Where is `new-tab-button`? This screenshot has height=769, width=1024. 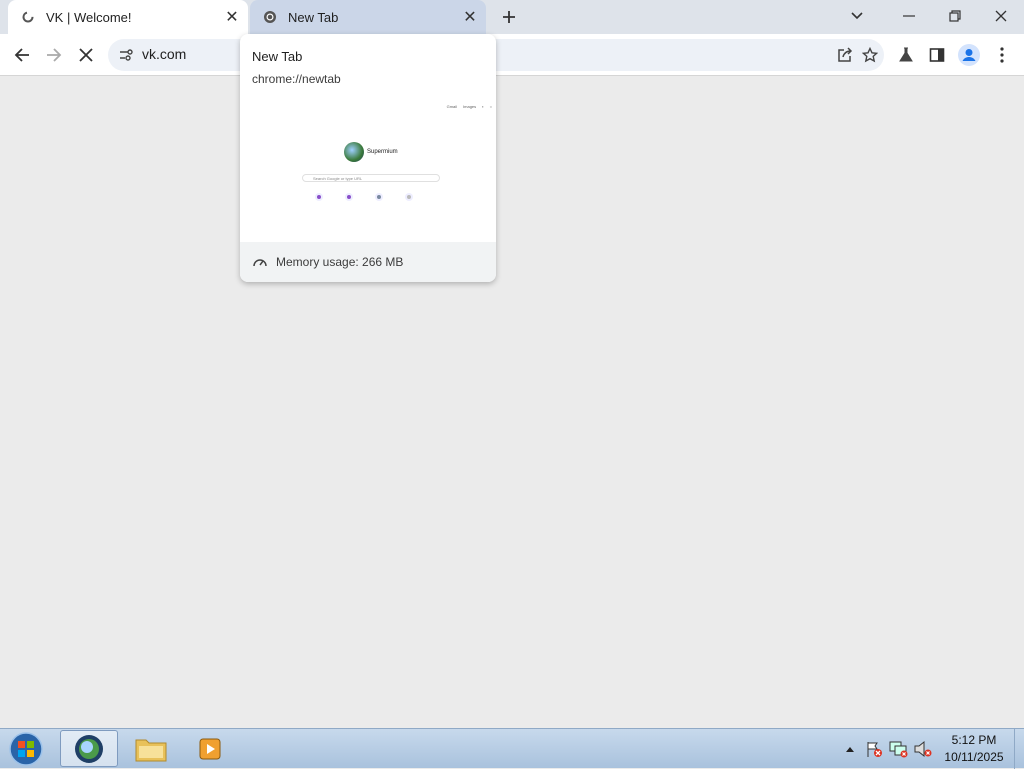
new-tab-button is located at coordinates (509, 17).